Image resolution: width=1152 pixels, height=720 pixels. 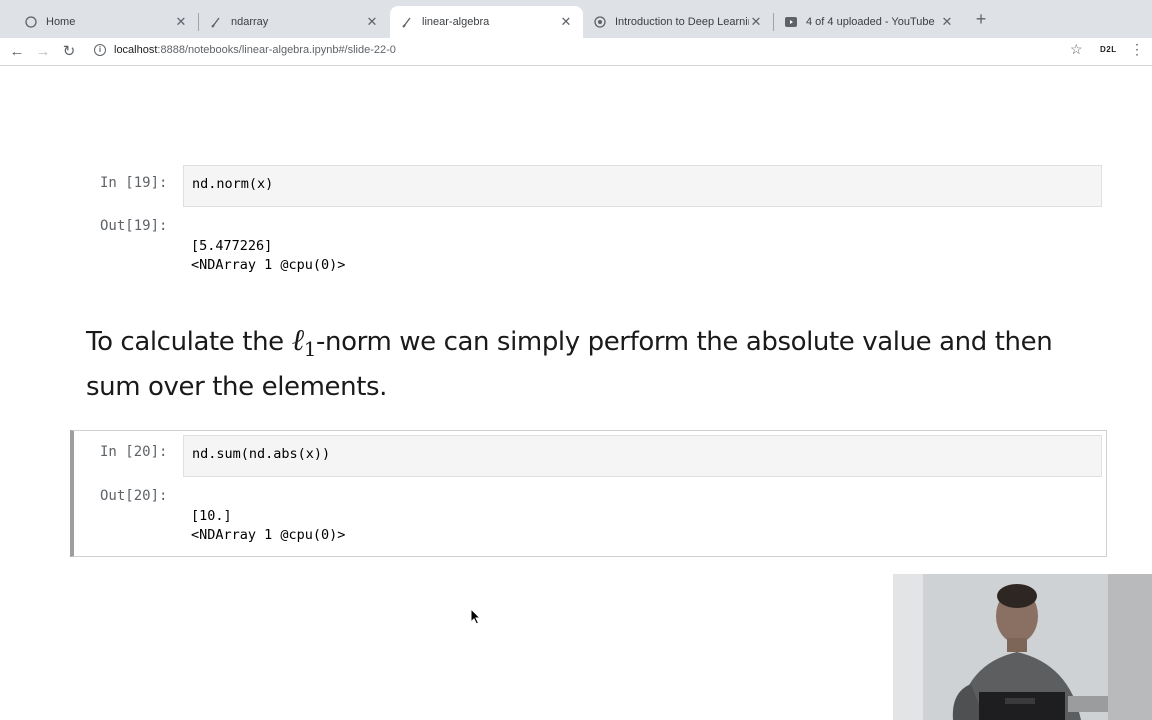 I want to click on code-input-area: nd.sum(nd.abs(x)), so click(x=642, y=456).